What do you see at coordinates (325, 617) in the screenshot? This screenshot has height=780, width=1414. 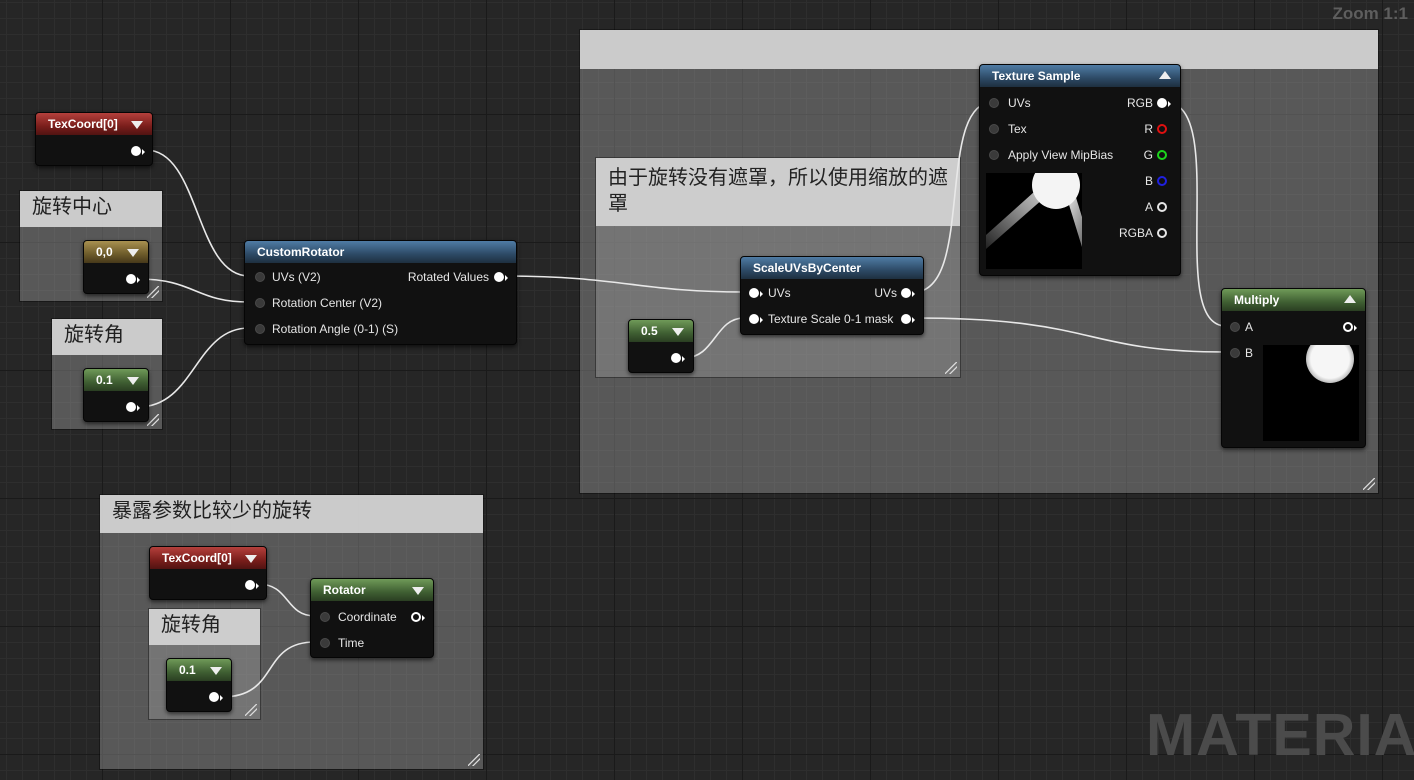 I see `input-pin-coordinate` at bounding box center [325, 617].